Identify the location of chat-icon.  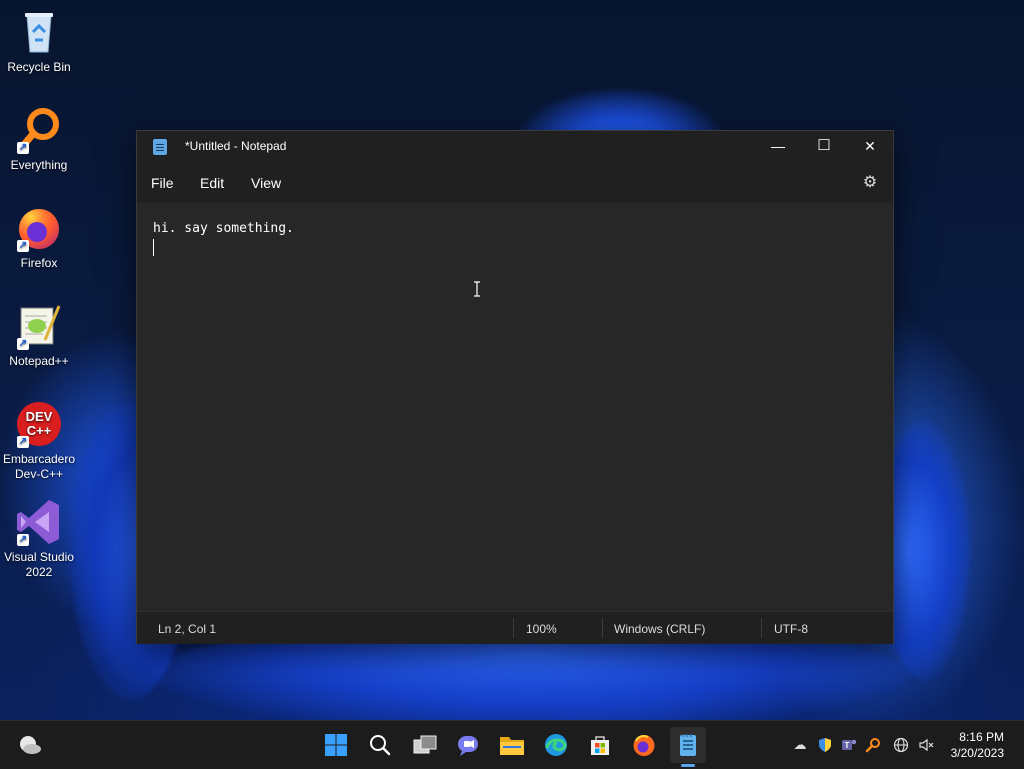
(468, 746).